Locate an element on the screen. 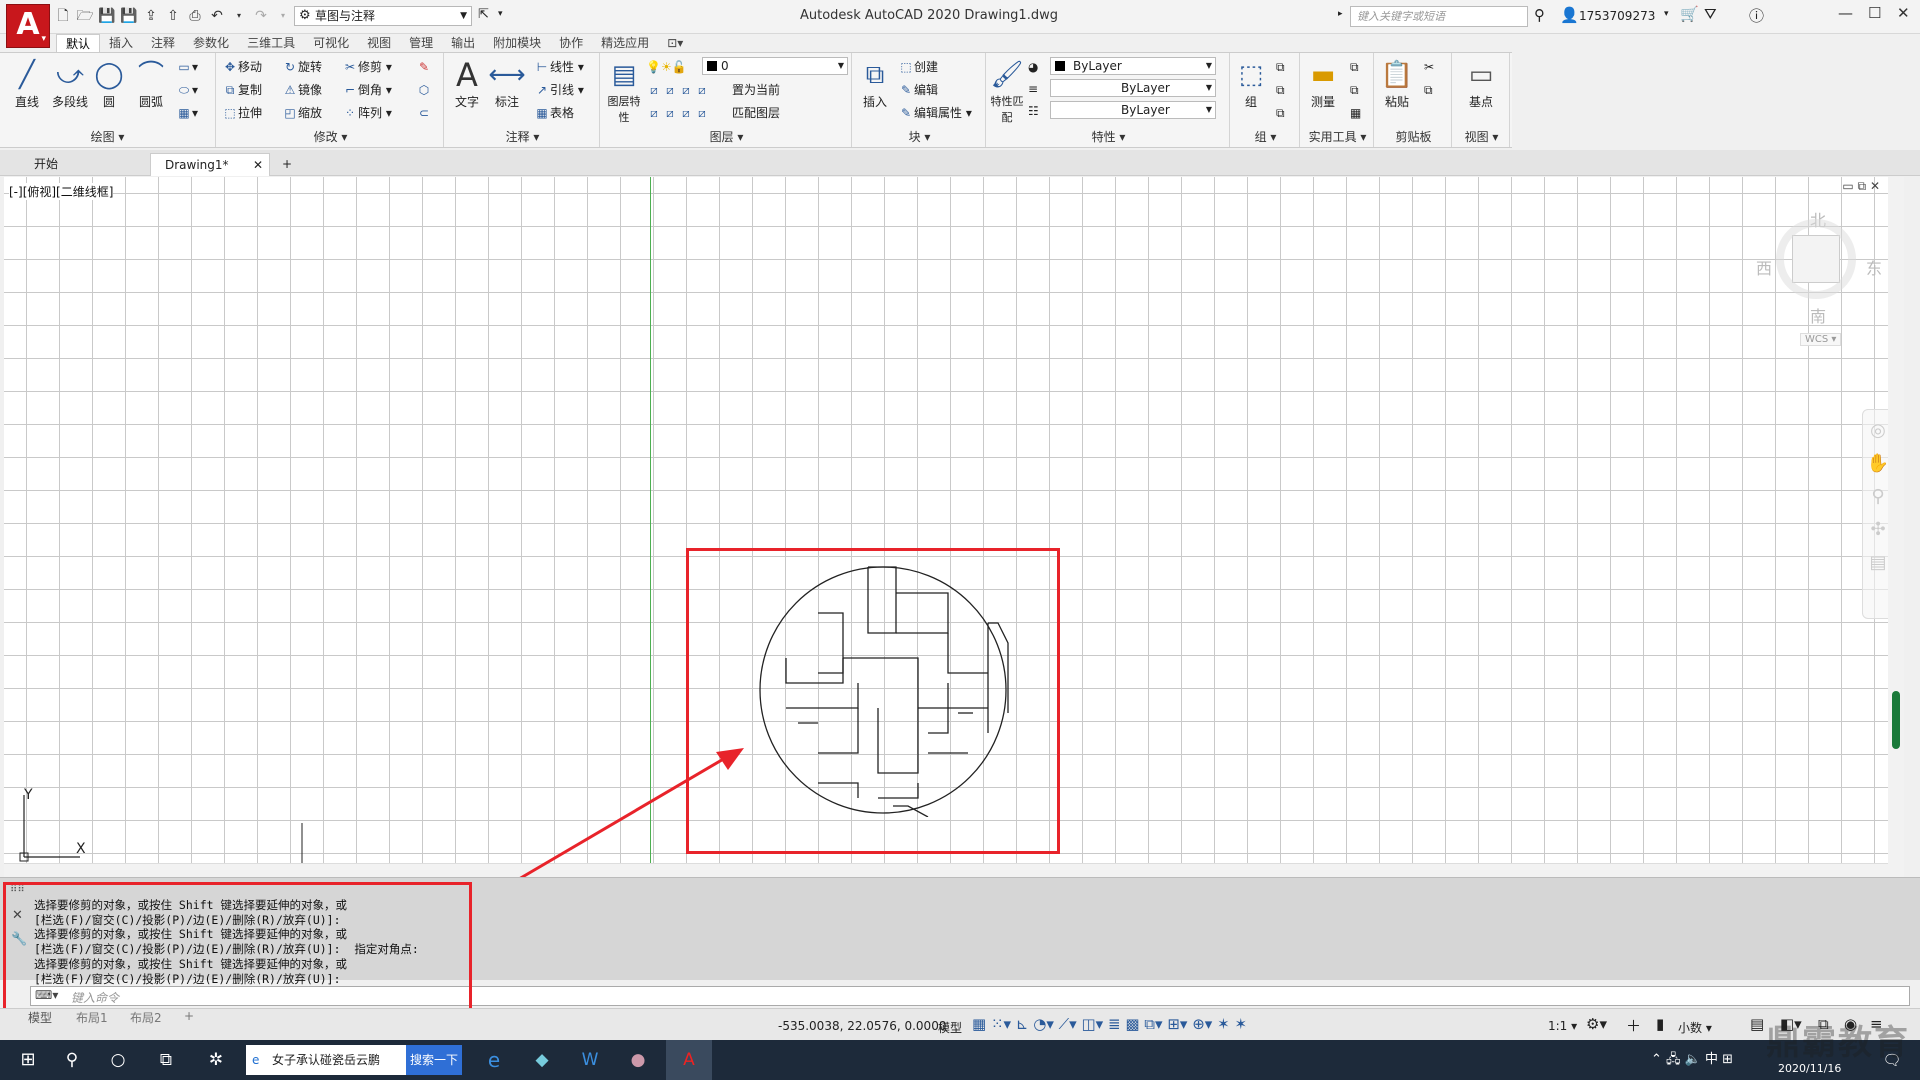 The height and width of the screenshot is (1080, 1920). ime-indicator: 中 is located at coordinates (1711, 1059).